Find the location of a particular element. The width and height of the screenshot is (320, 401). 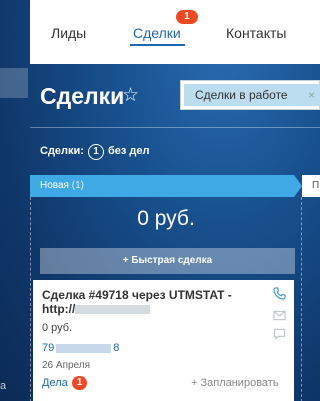

top-tabs-bar: Лиды Сделки 1 Контакты is located at coordinates (175, 32).